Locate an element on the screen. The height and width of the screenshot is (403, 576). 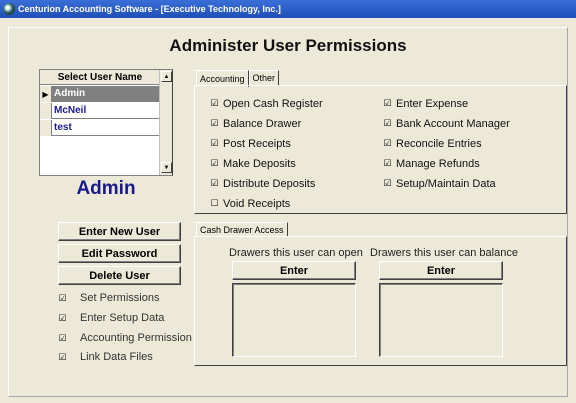
open-drawers-list is located at coordinates (294, 320).